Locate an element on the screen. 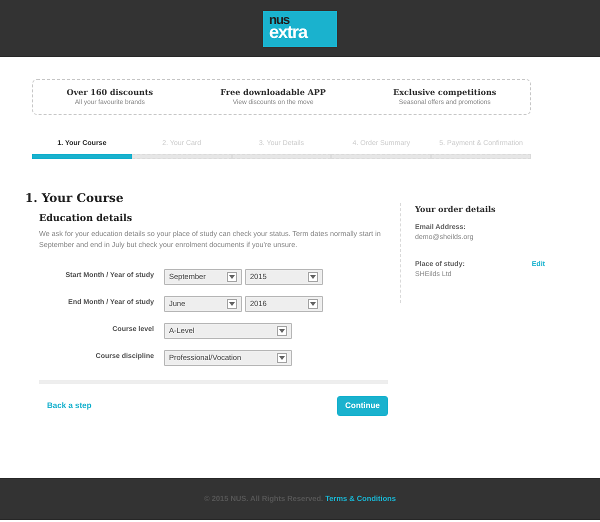 The image size is (600, 522). benefit-title: Free downloadable APP is located at coordinates (273, 92).